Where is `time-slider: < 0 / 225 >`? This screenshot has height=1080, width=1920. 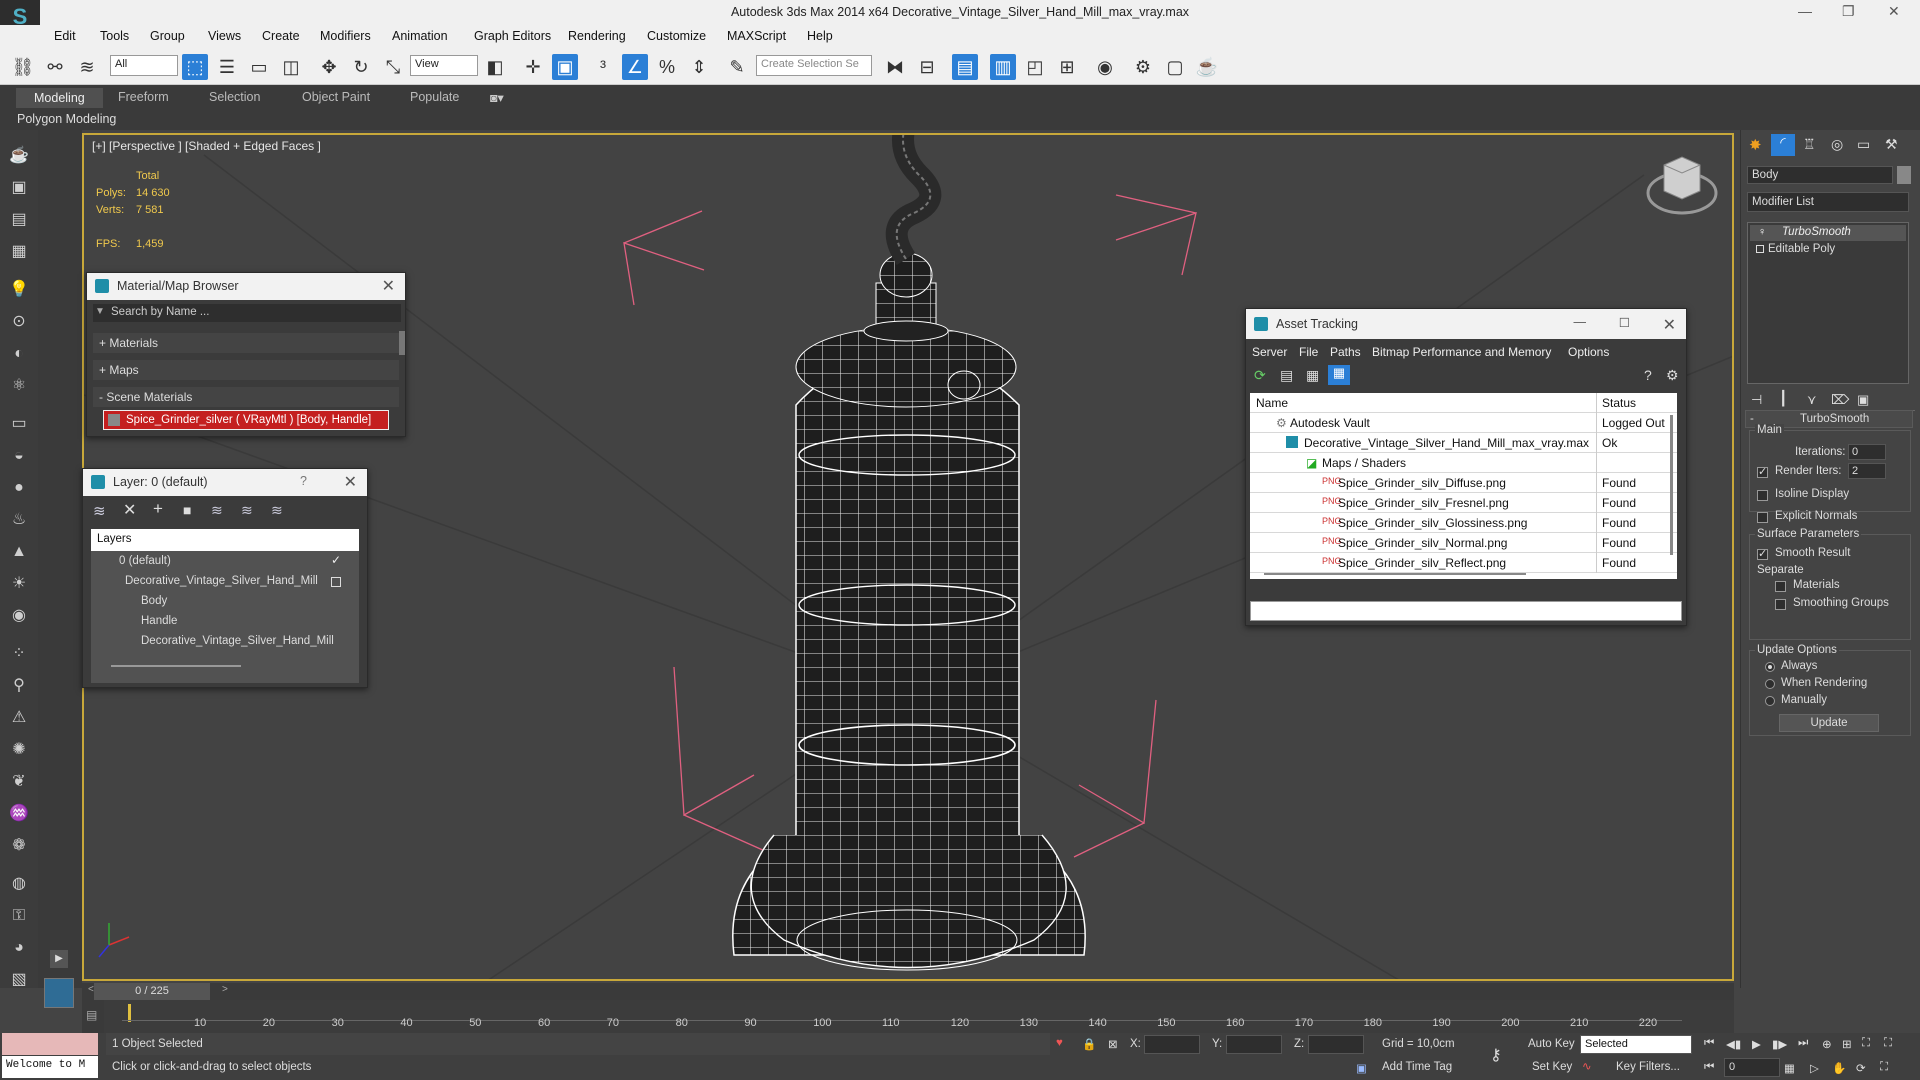 time-slider: < 0 / 225 > is located at coordinates (908, 991).